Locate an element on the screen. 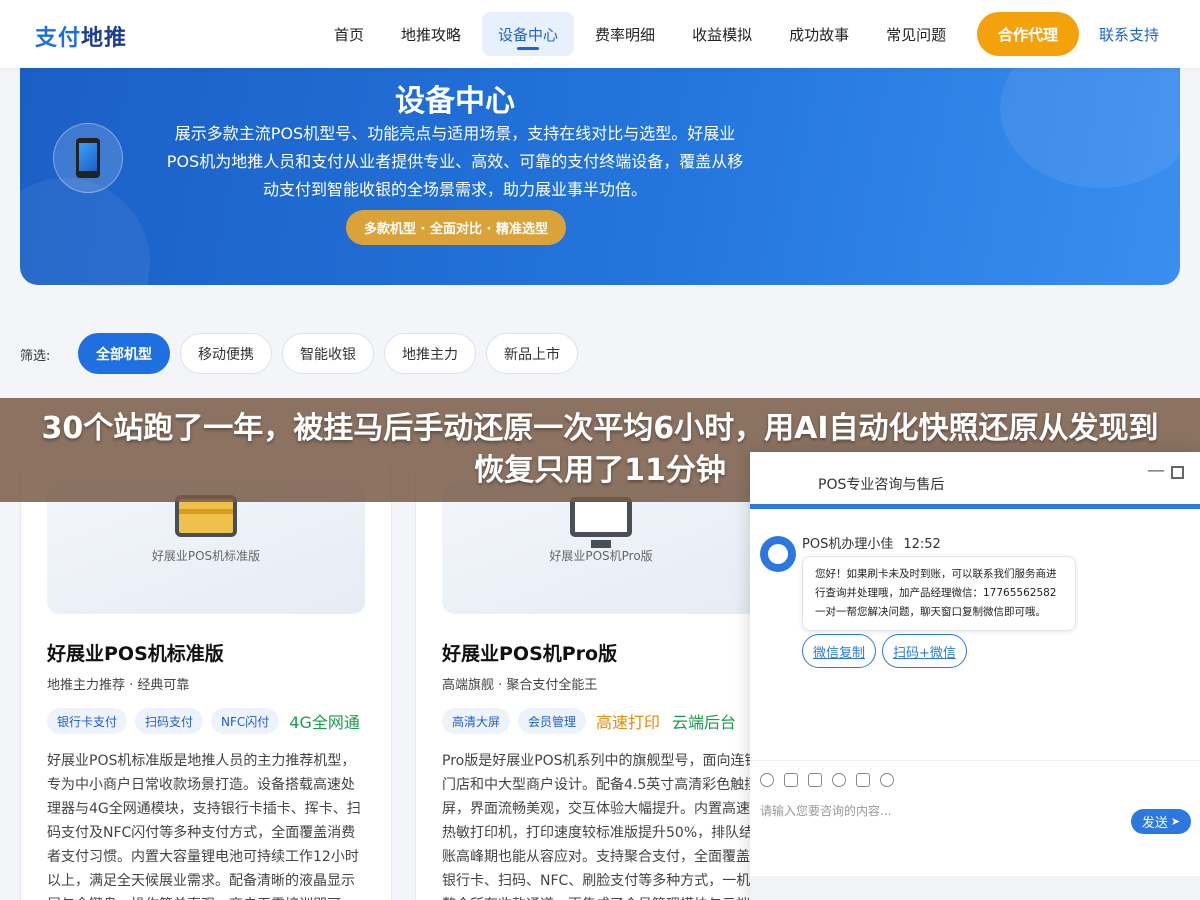  nav-guide: 地推攻略 is located at coordinates (431, 34).